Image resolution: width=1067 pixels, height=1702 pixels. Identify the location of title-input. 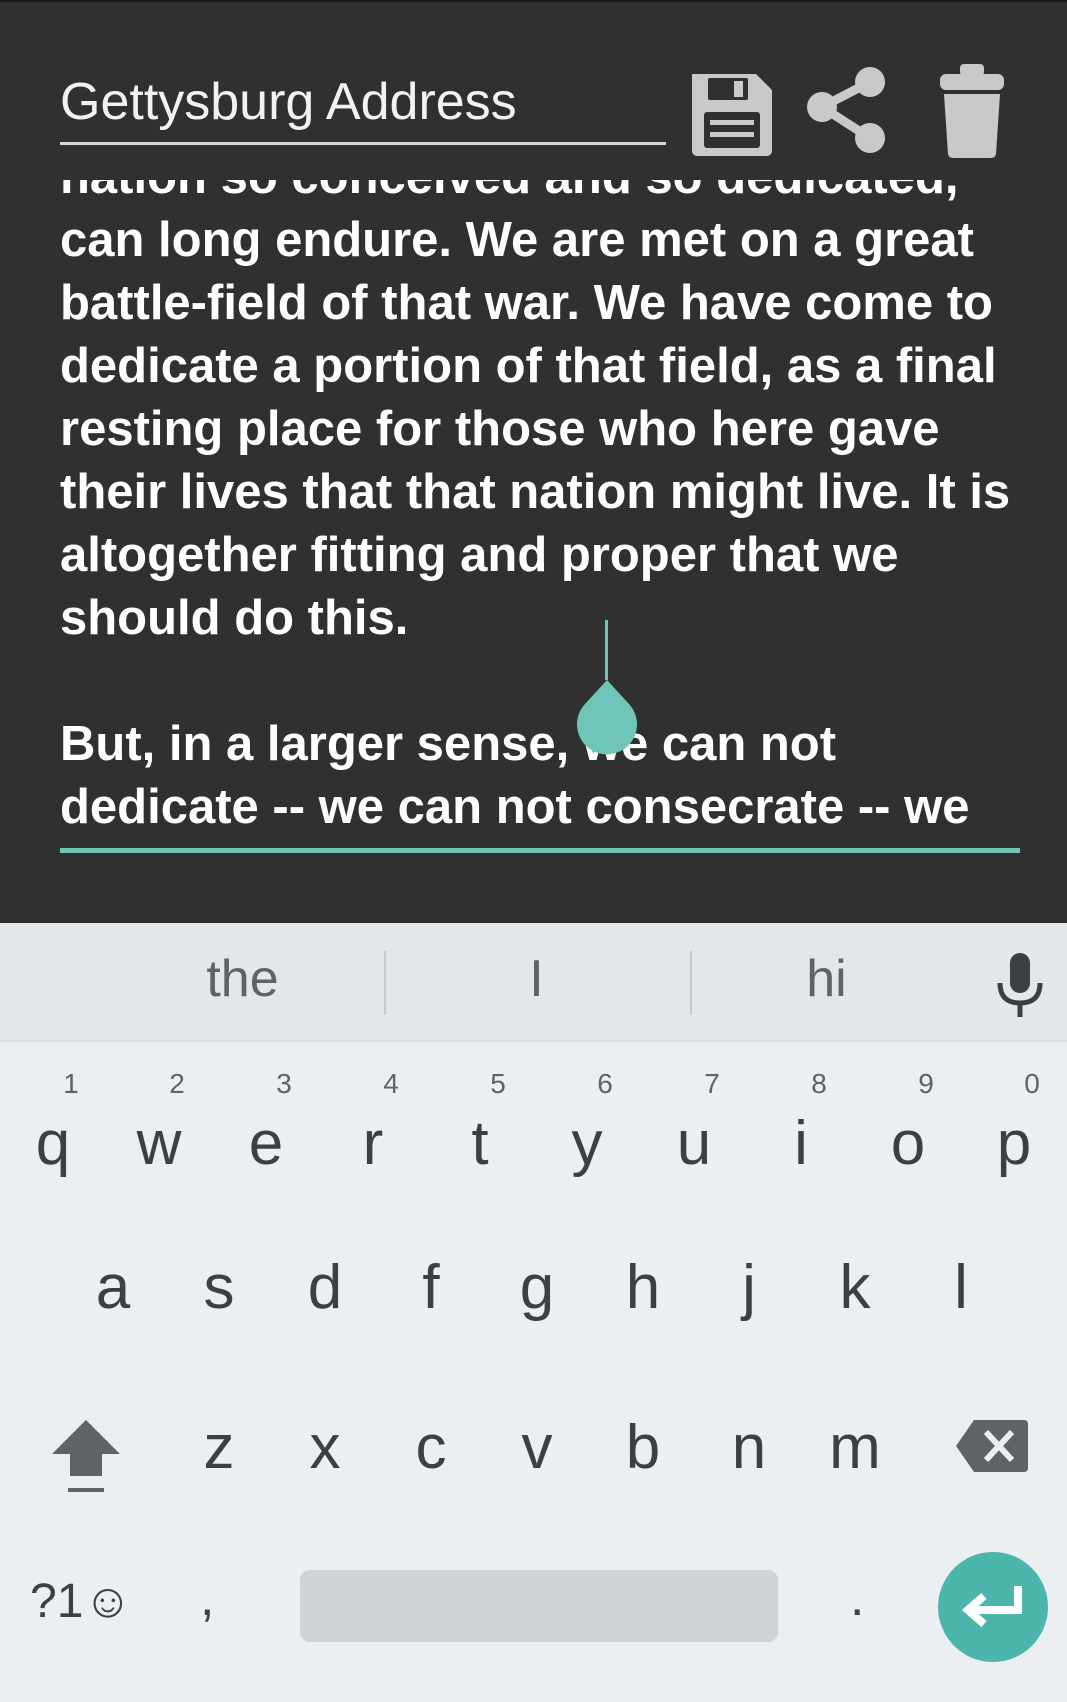
(363, 102).